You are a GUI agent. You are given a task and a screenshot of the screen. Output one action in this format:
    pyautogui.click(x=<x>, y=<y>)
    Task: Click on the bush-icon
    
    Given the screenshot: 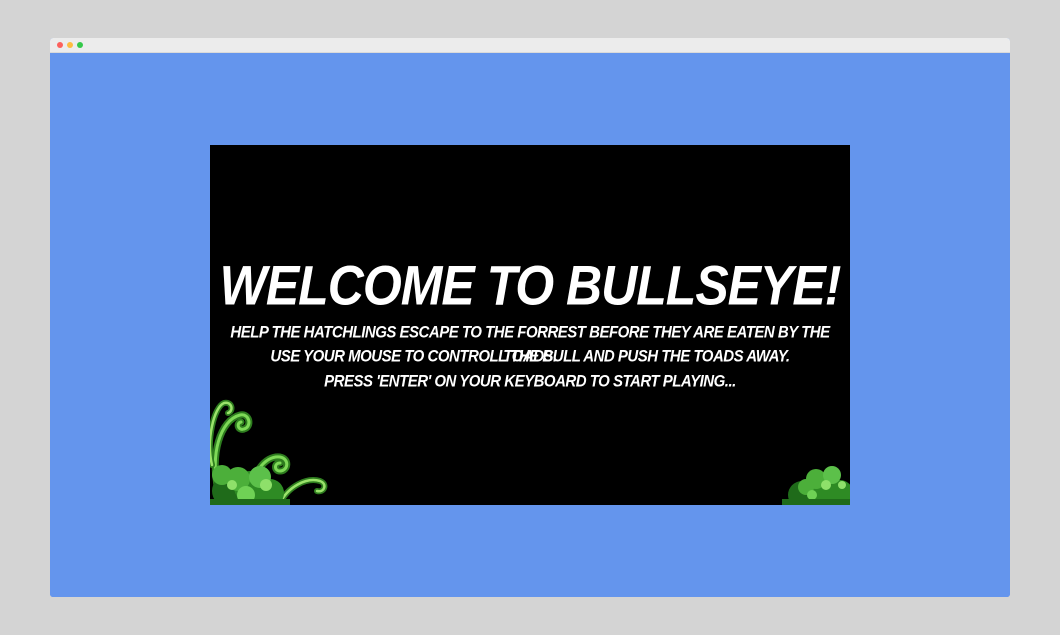 What is the action you would take?
    pyautogui.click(x=816, y=485)
    